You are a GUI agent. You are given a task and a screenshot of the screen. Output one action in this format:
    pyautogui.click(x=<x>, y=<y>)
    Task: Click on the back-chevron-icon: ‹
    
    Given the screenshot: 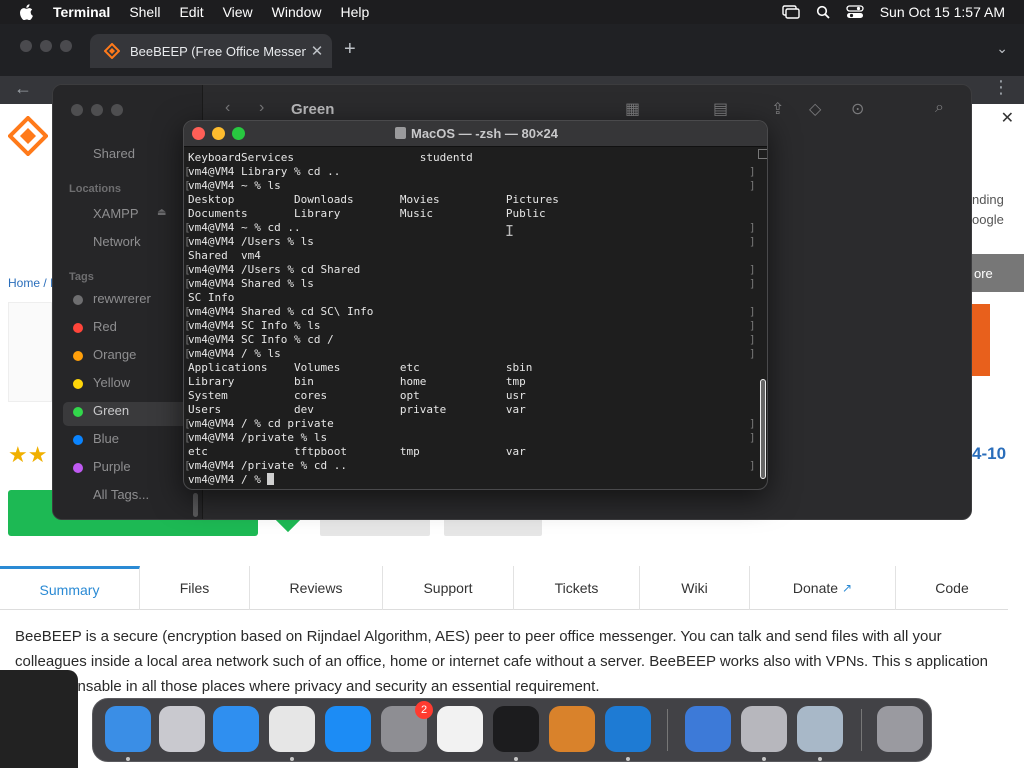 What is the action you would take?
    pyautogui.click(x=227, y=108)
    